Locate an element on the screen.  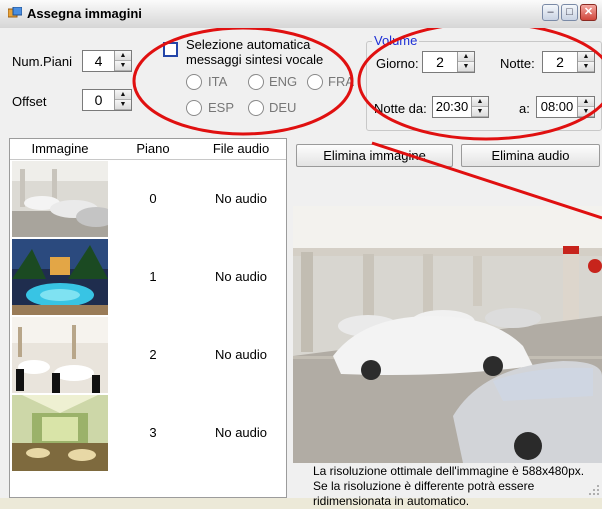
column-header-piano: Piano is located at coordinates (153, 148).